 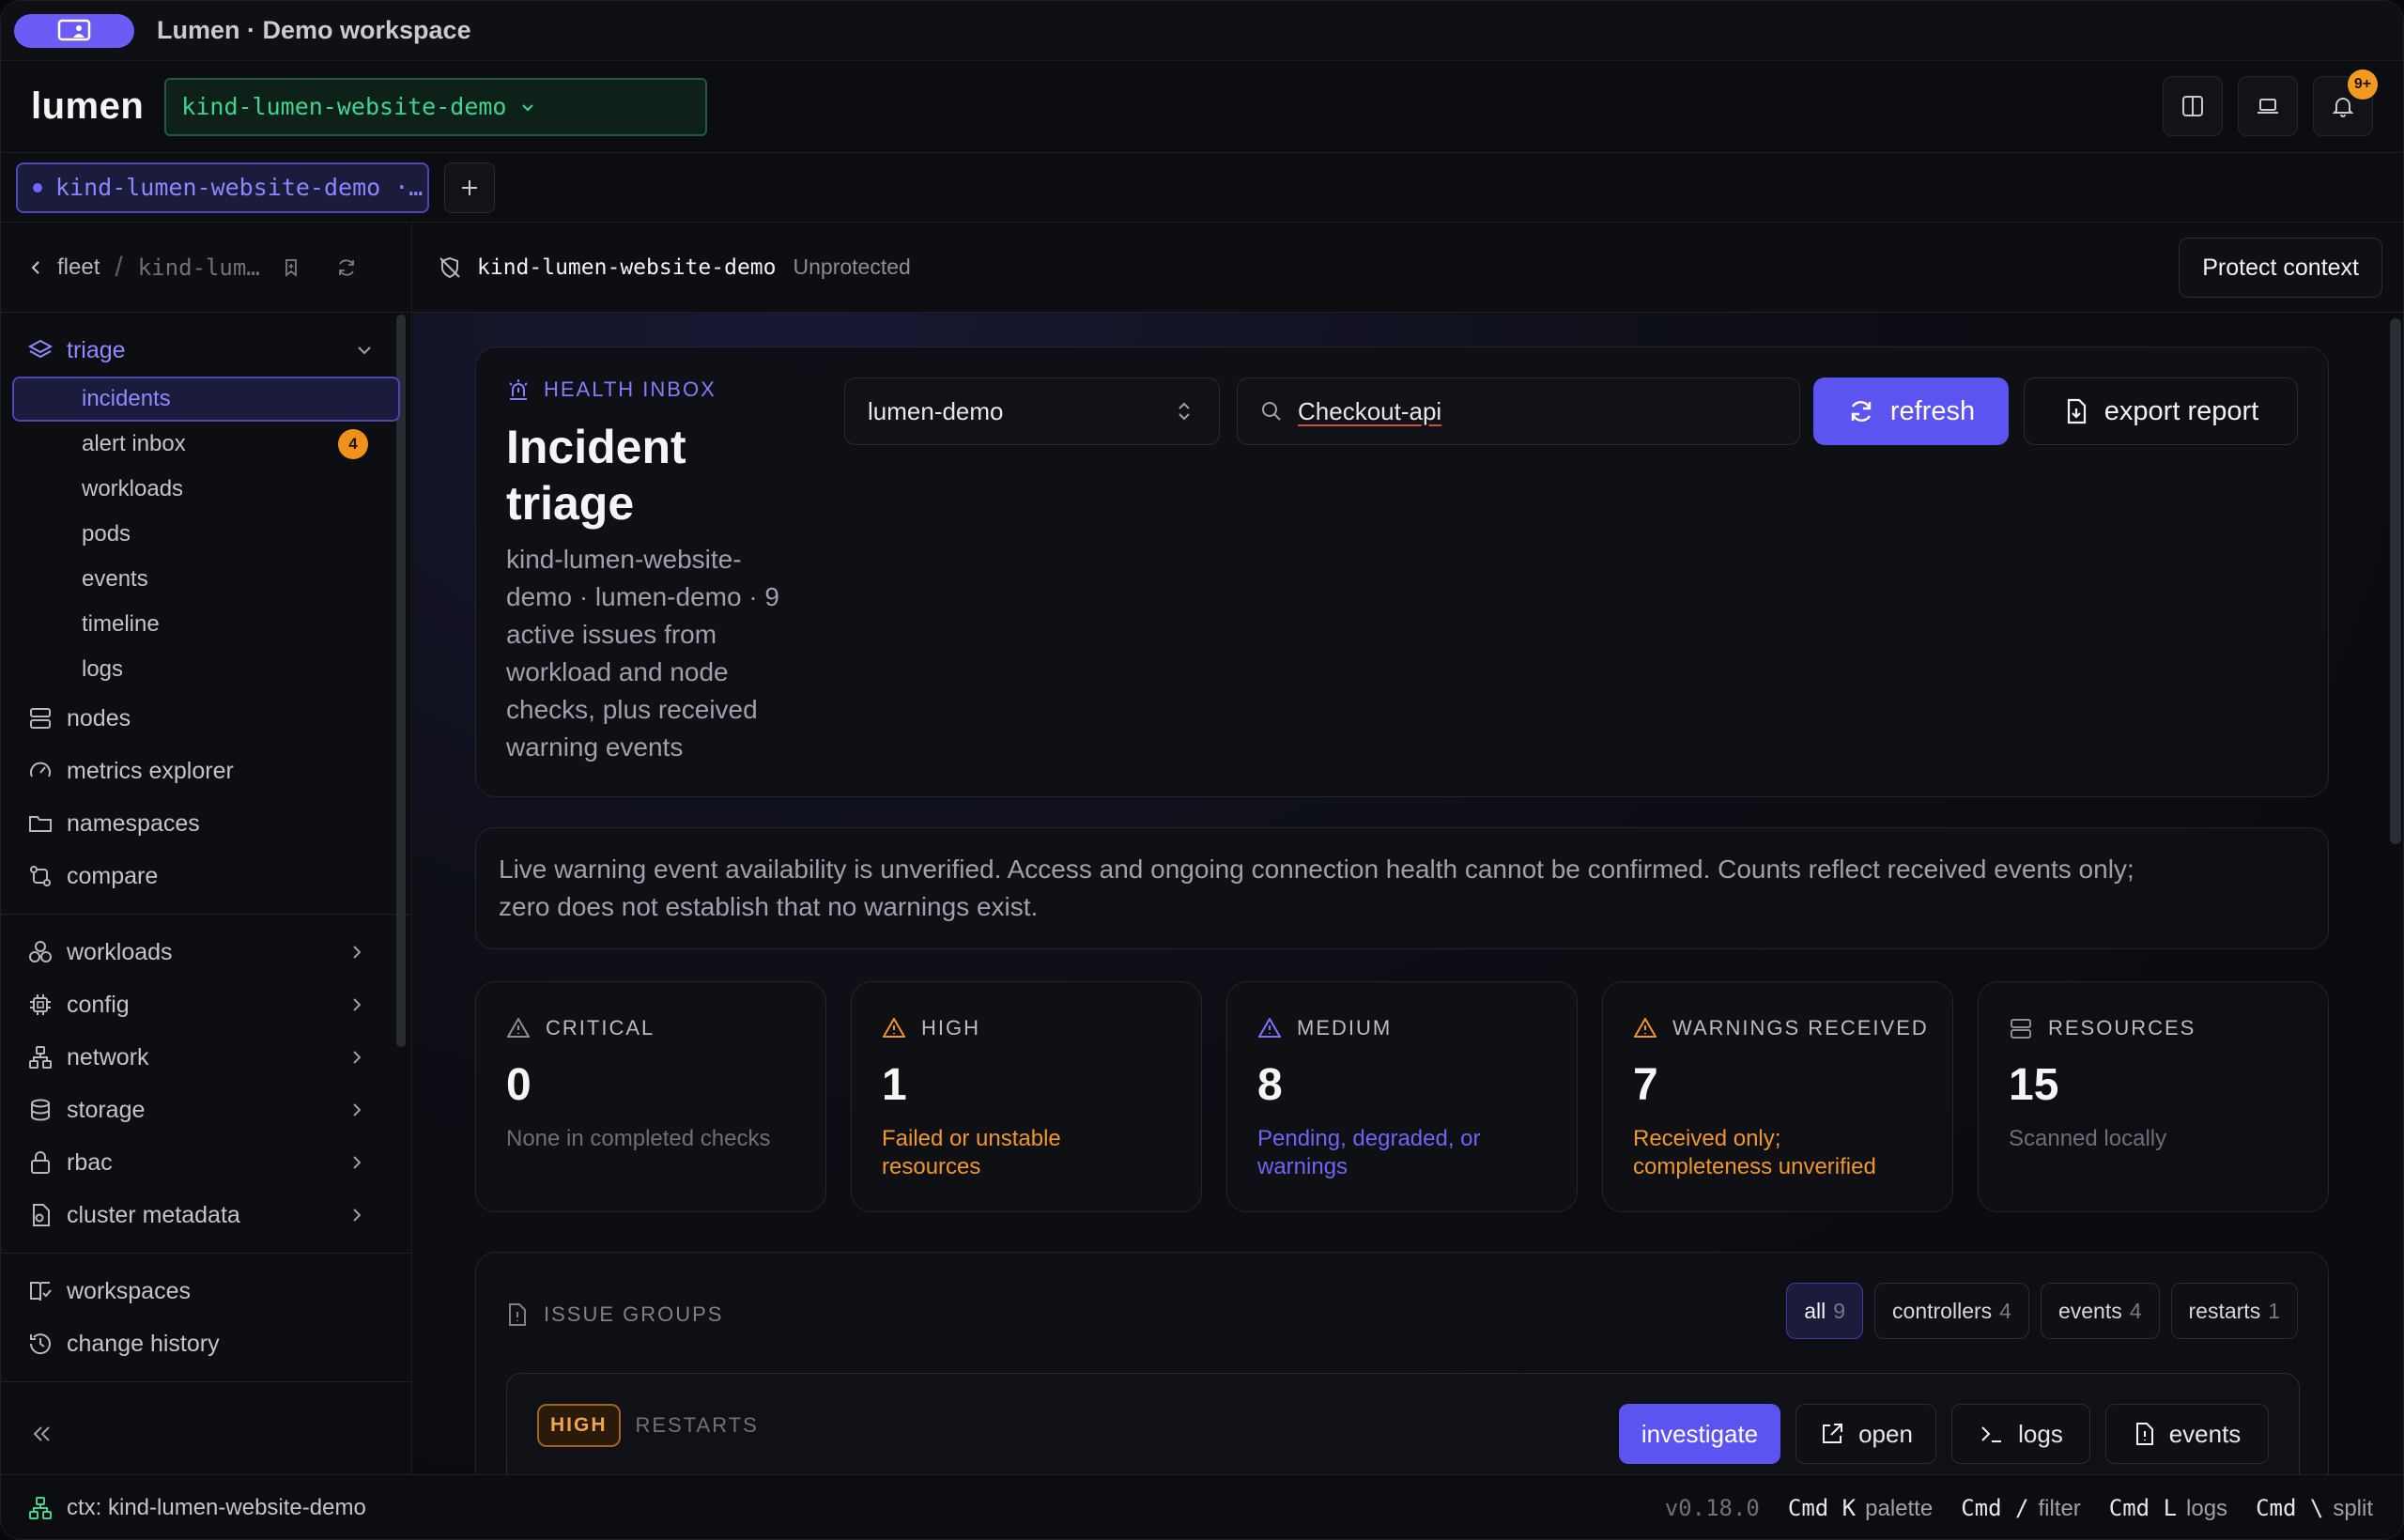 I want to click on chevron-left-icon, so click(x=35, y=267).